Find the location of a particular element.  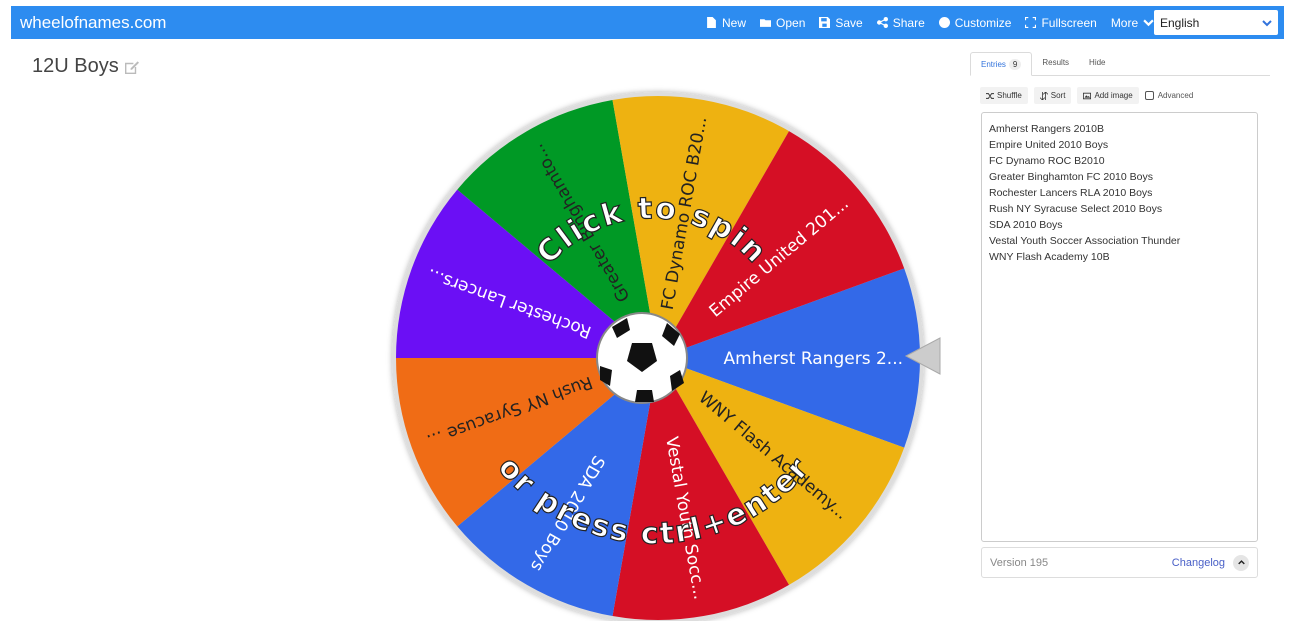

shuffle-icon is located at coordinates (990, 95).